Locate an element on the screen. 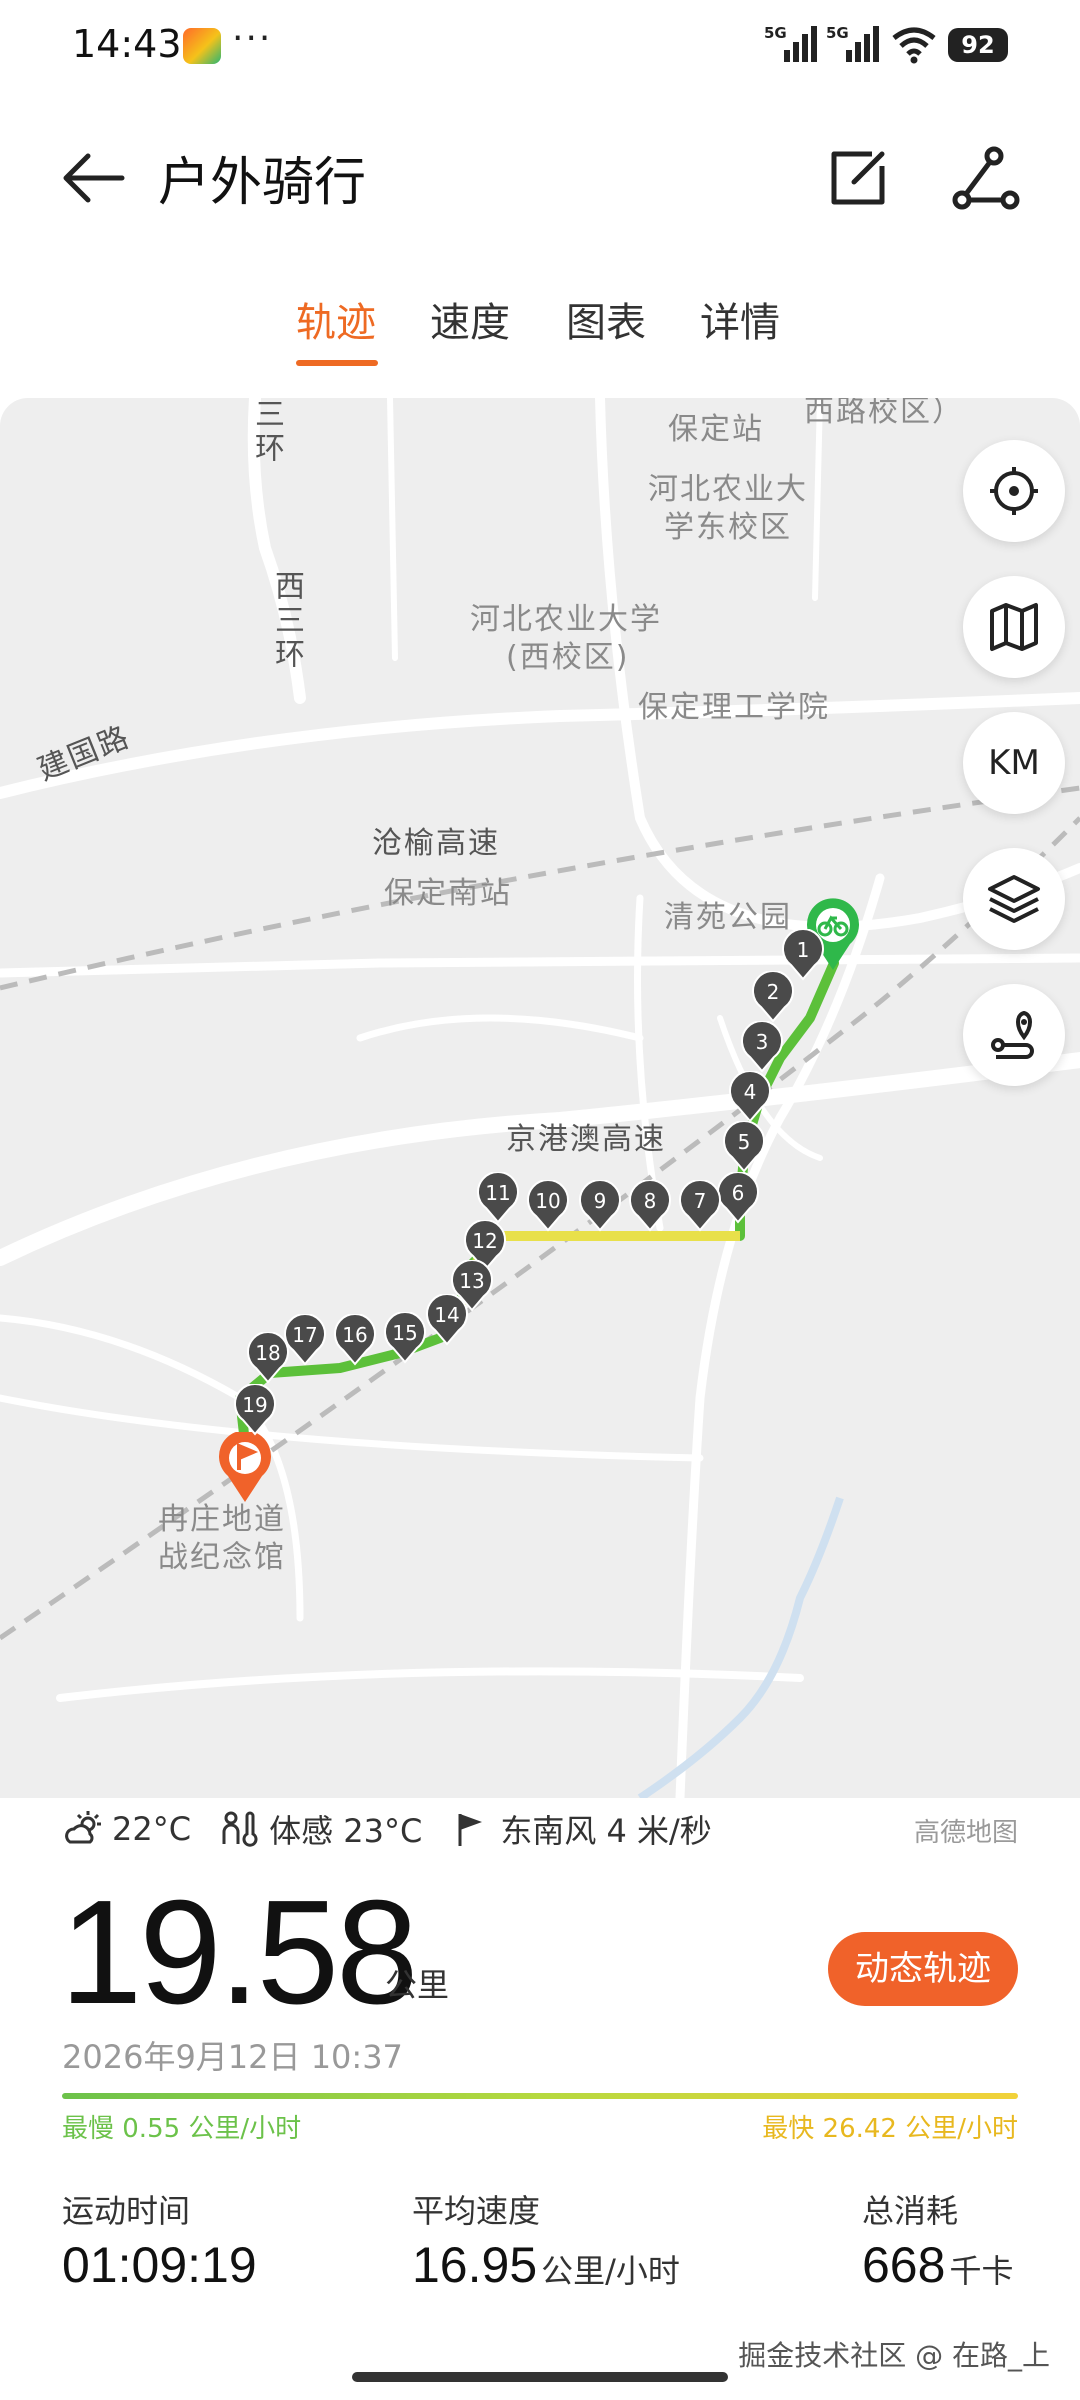  km-marker-label: 14 is located at coordinates (446, 1315).